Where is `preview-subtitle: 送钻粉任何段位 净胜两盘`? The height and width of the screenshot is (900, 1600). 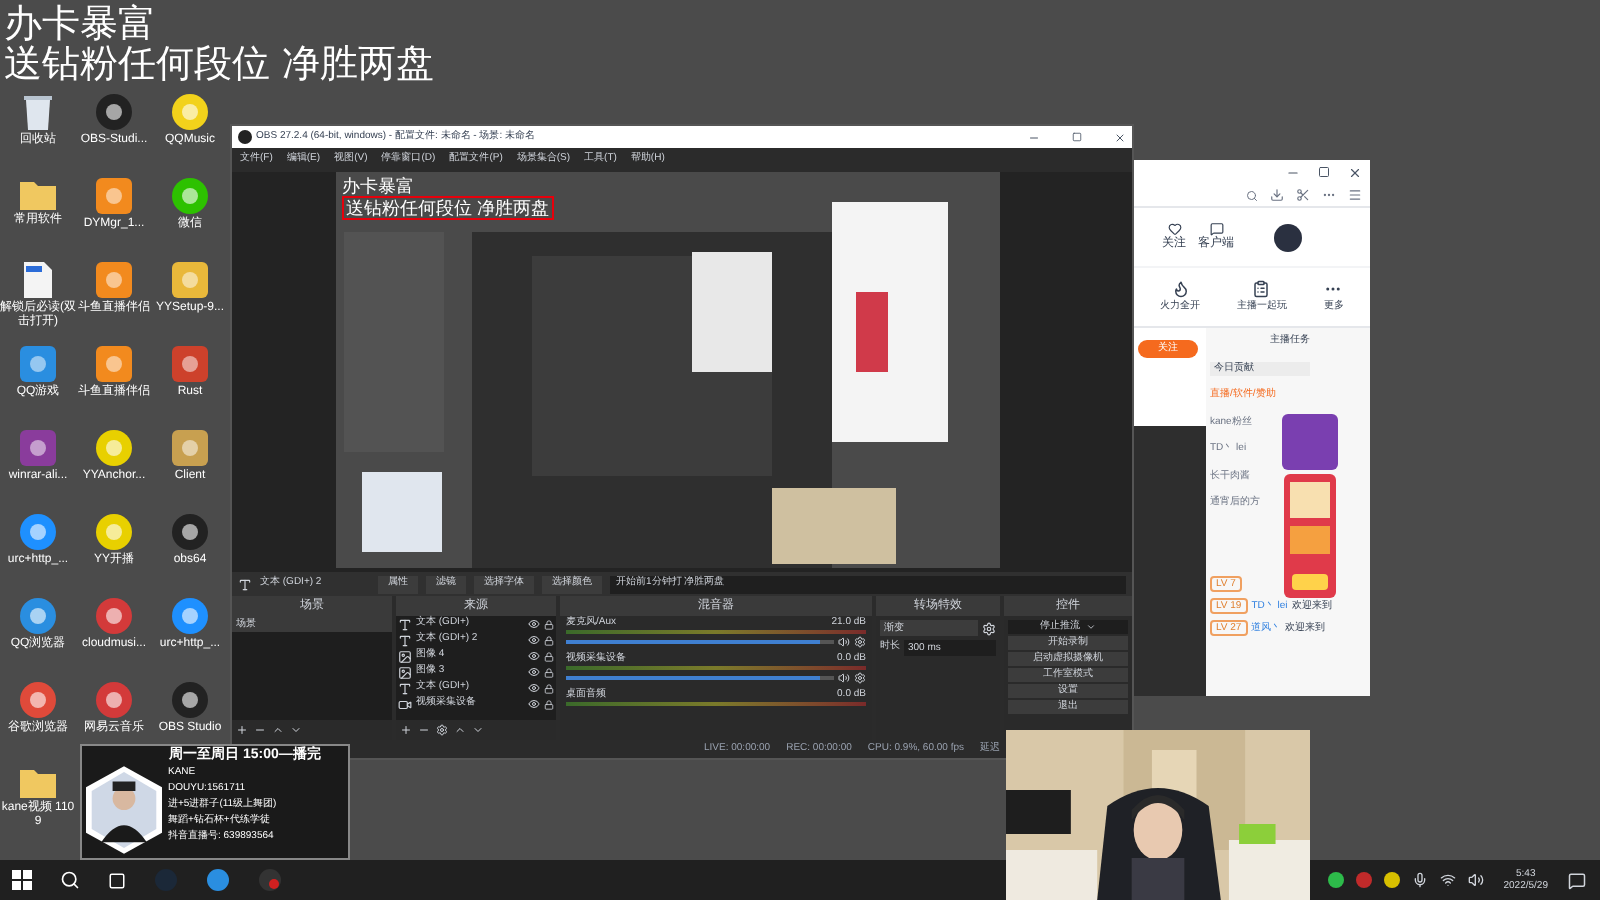
preview-subtitle: 送钻粉任何段位 净胜两盘 is located at coordinates (448, 208).